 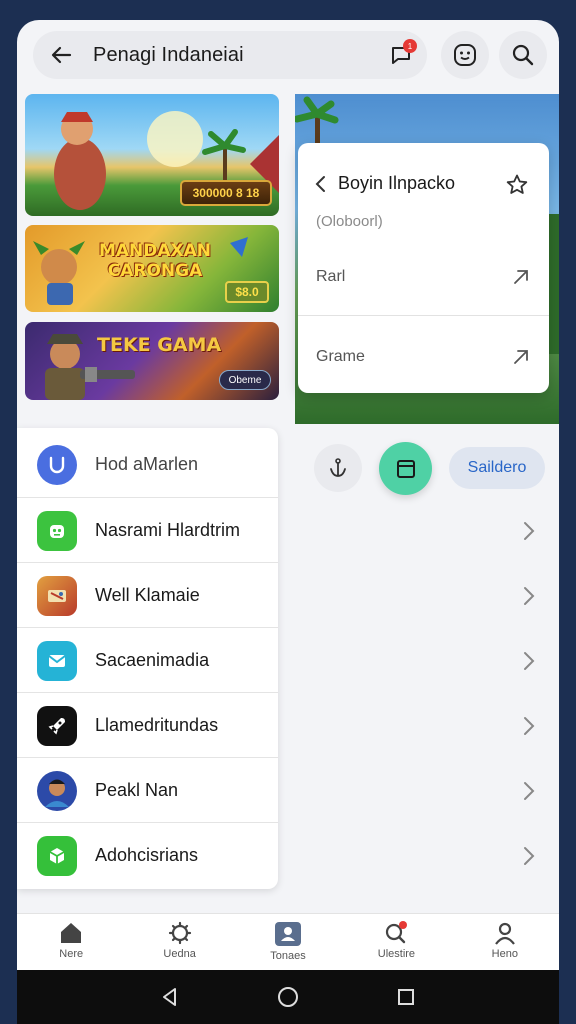 I want to click on list-item-label: Well Klamaie, so click(x=147, y=595).